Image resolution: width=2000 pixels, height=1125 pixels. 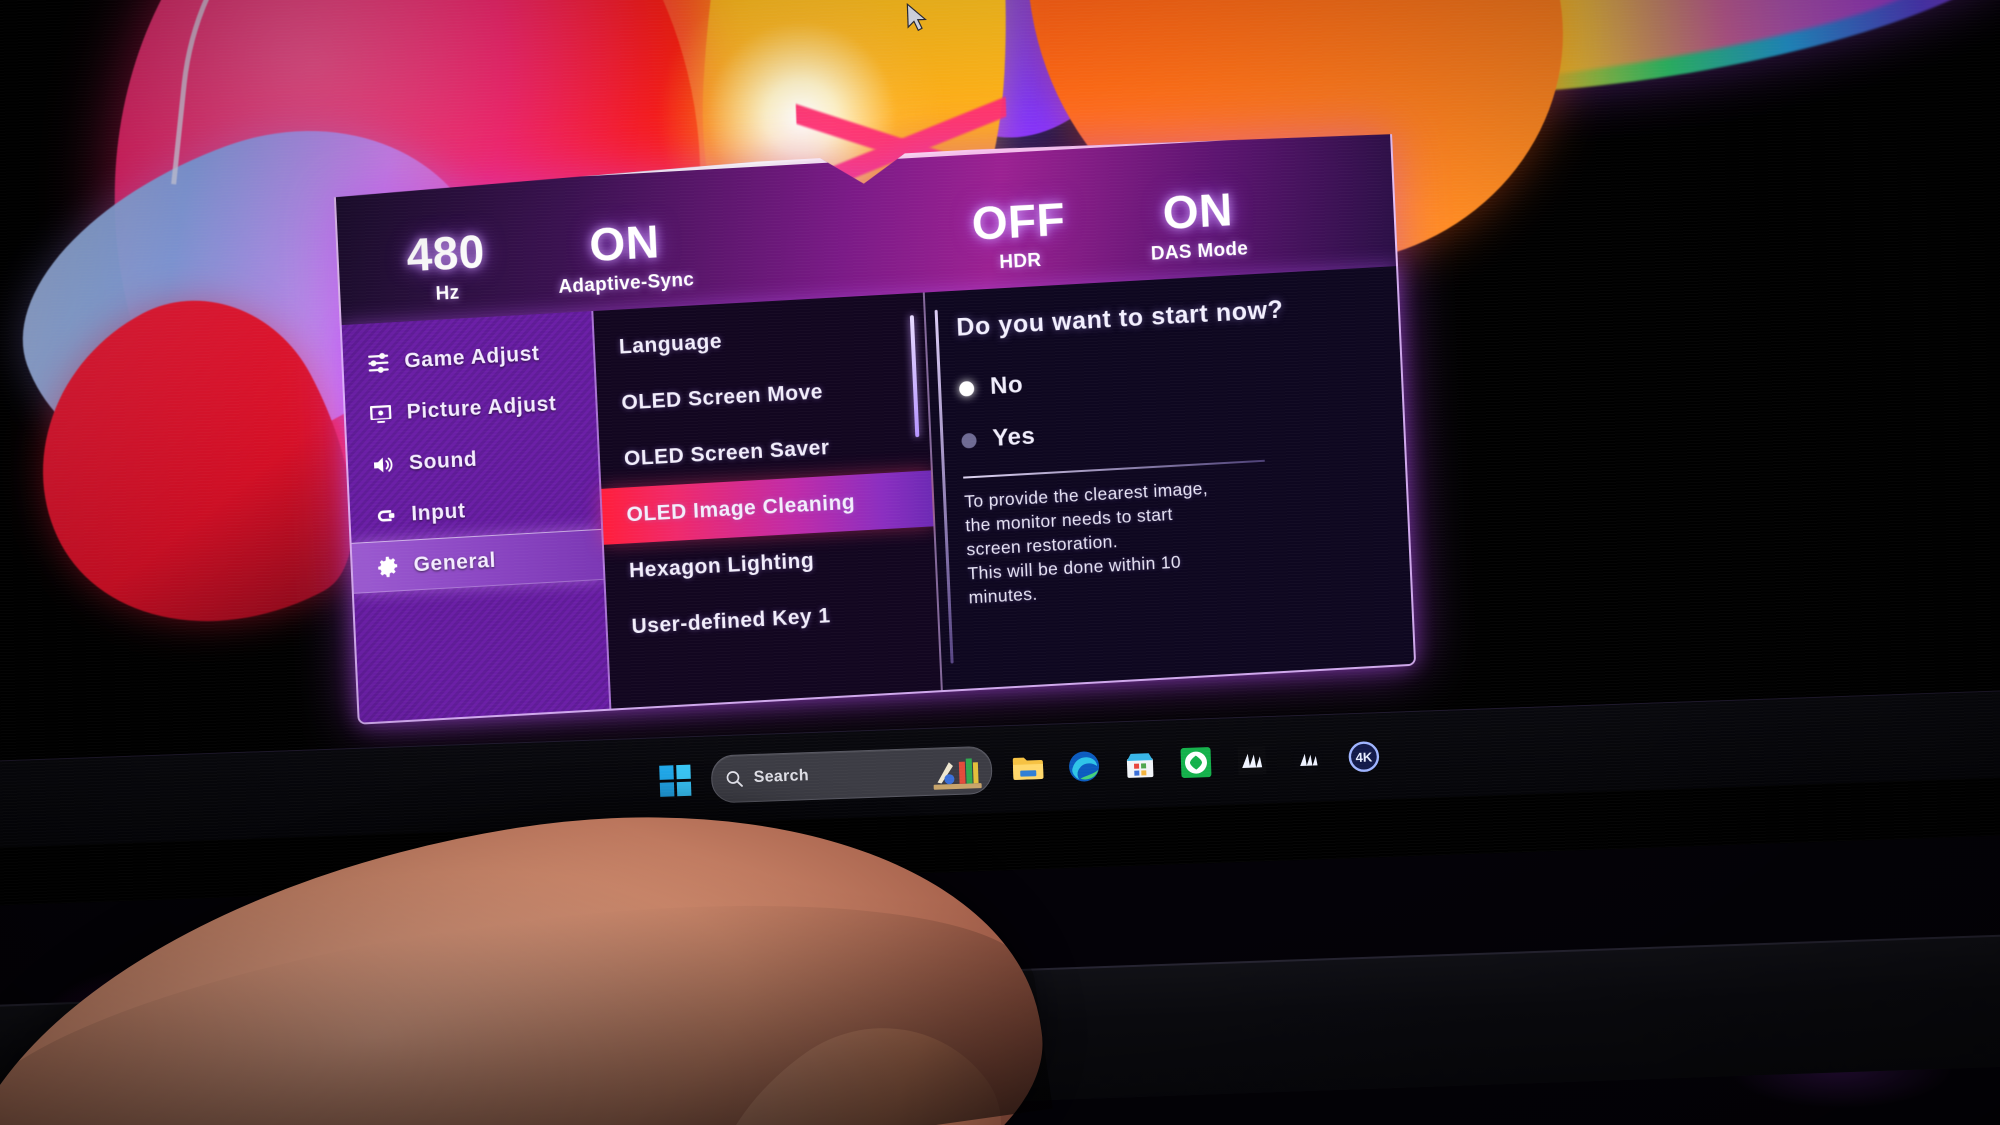 What do you see at coordinates (626, 283) in the screenshot?
I see `adaptive-sync-label: Adaptive-Sync` at bounding box center [626, 283].